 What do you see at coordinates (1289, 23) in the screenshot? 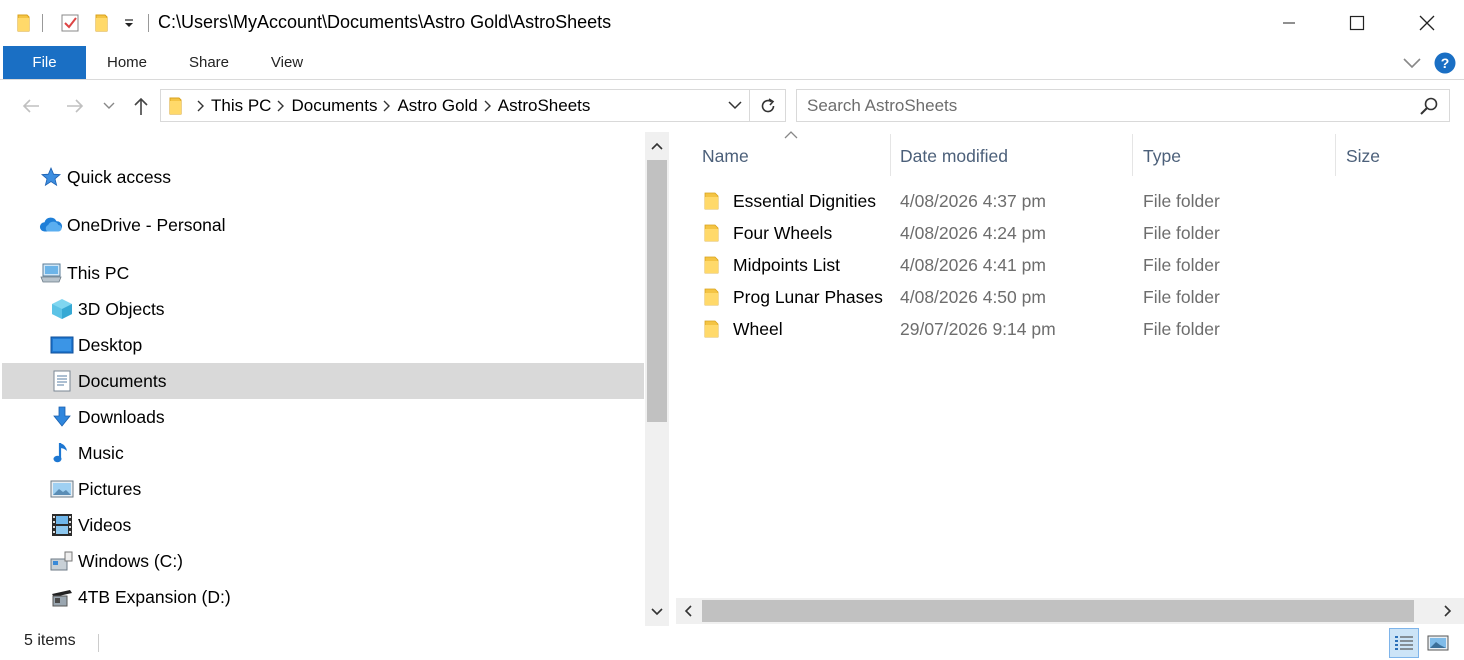
I see `minimize-button` at bounding box center [1289, 23].